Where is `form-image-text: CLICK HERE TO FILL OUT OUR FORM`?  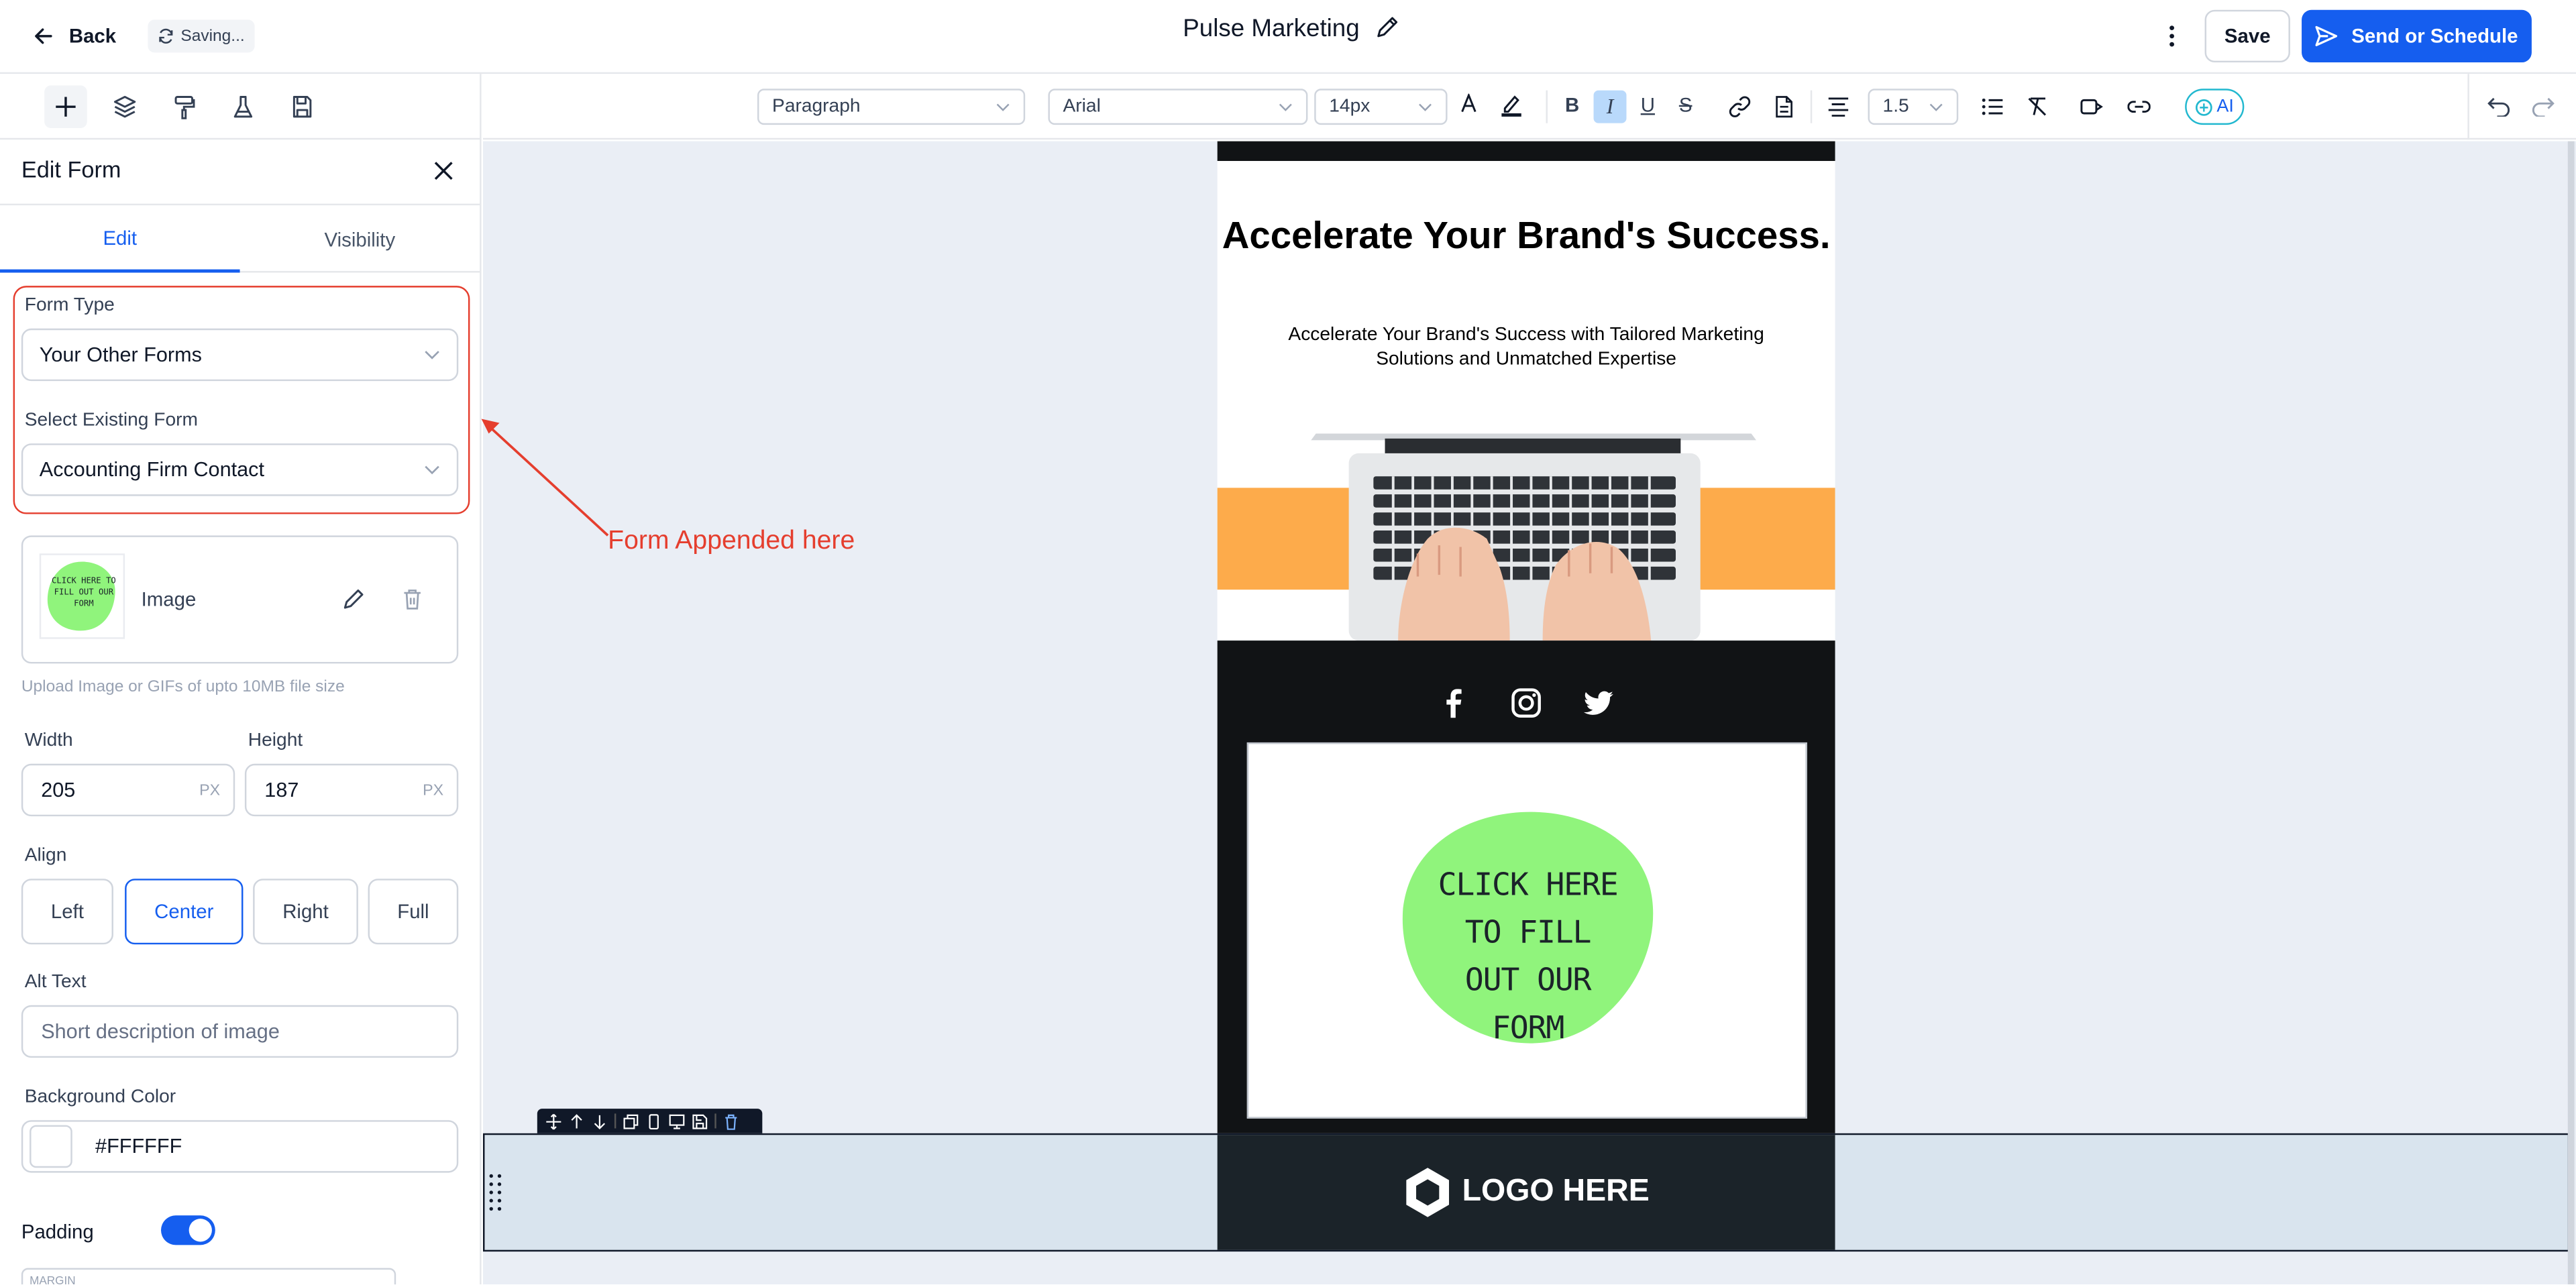 form-image-text: CLICK HERE TO FILL OUT OUR FORM is located at coordinates (1528, 957).